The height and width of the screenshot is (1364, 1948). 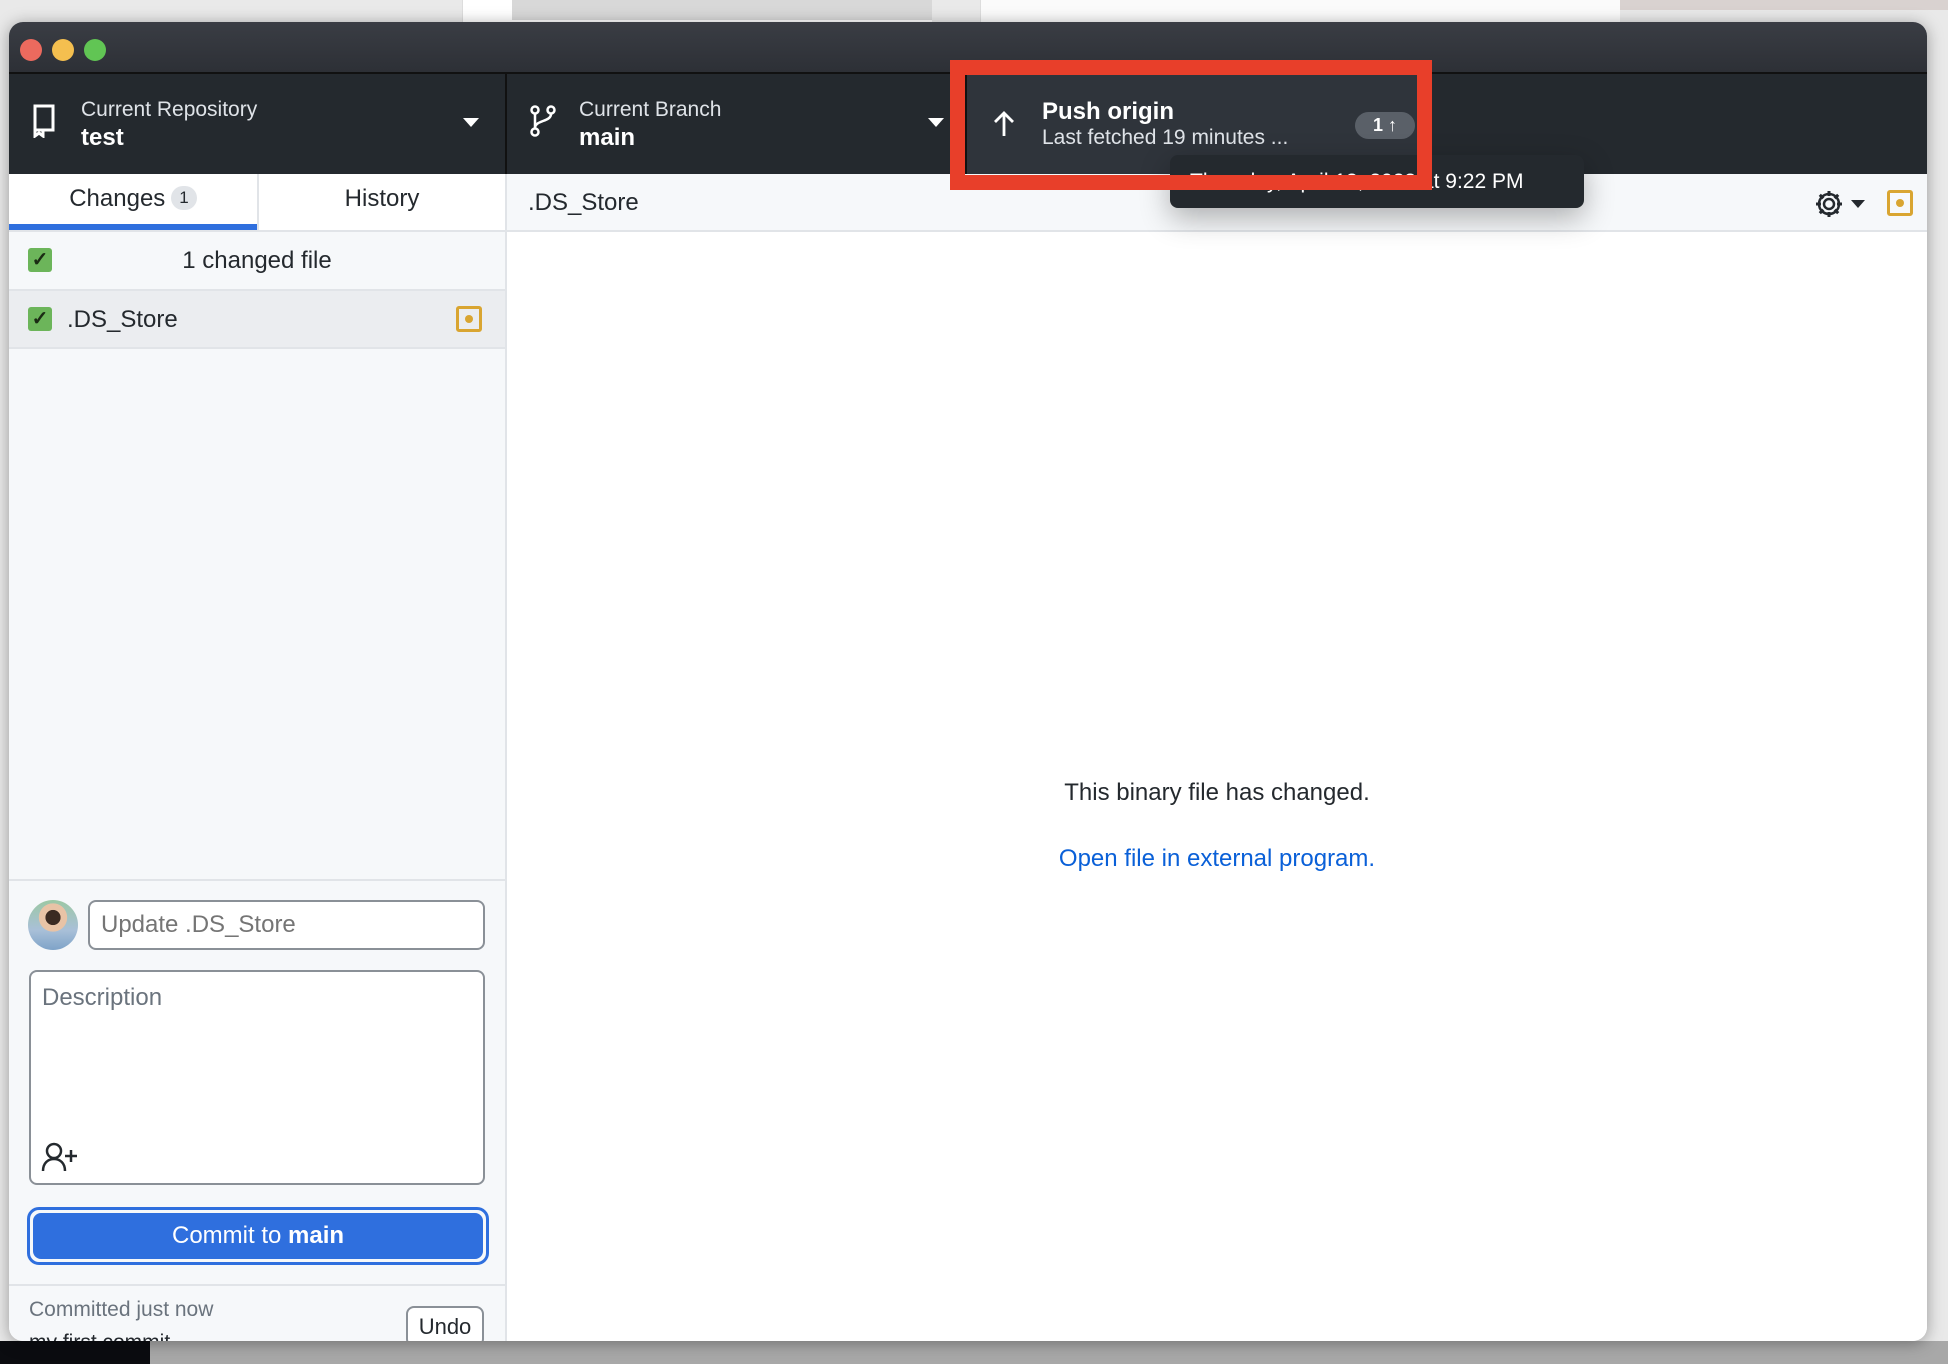 I want to click on sidebar-tabs: Changes 1 History, so click(x=257, y=203).